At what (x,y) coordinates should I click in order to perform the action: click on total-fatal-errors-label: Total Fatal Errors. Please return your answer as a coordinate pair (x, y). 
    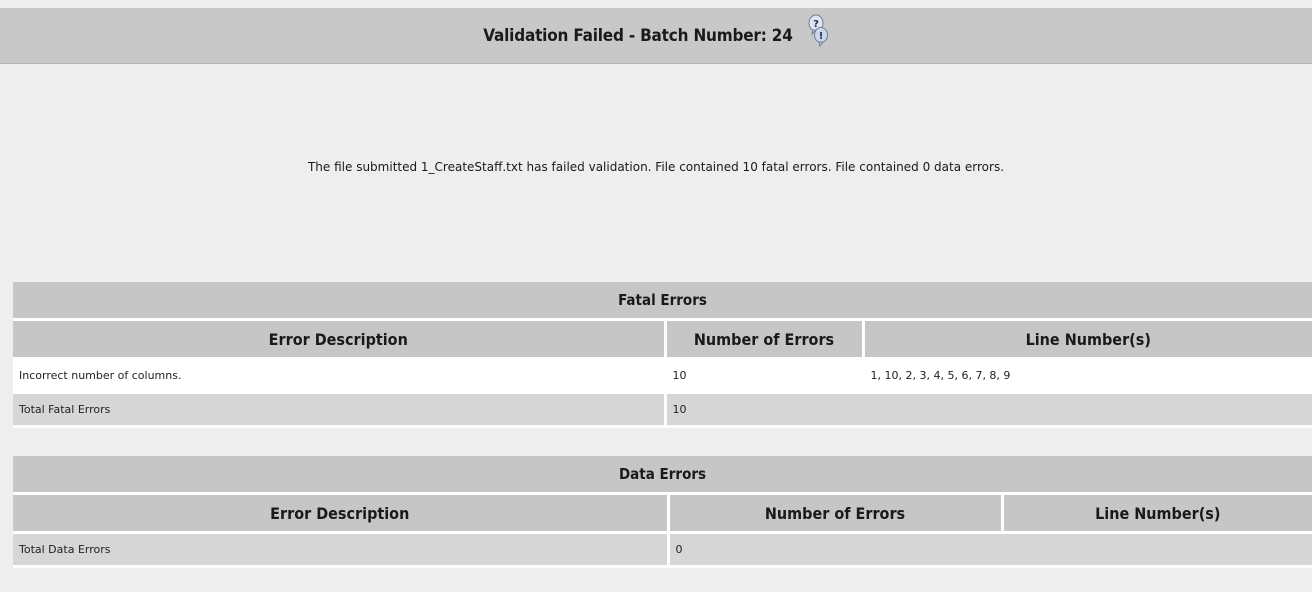
    Looking at the image, I should click on (340, 410).